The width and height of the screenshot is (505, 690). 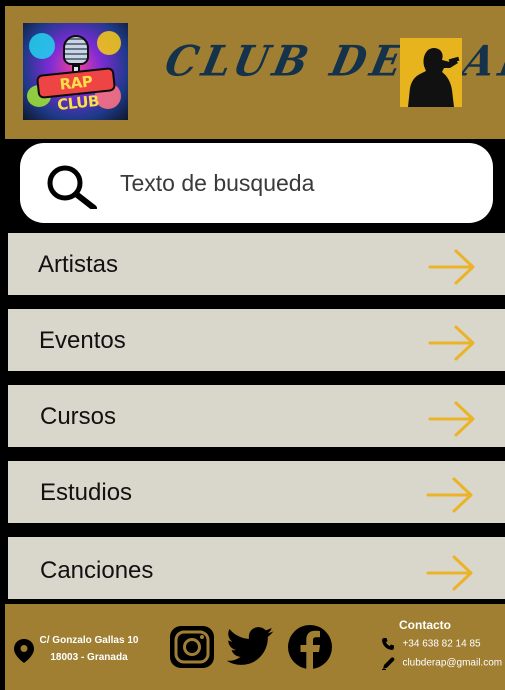 I want to click on menu-item-label: Eventos, so click(x=82, y=340).